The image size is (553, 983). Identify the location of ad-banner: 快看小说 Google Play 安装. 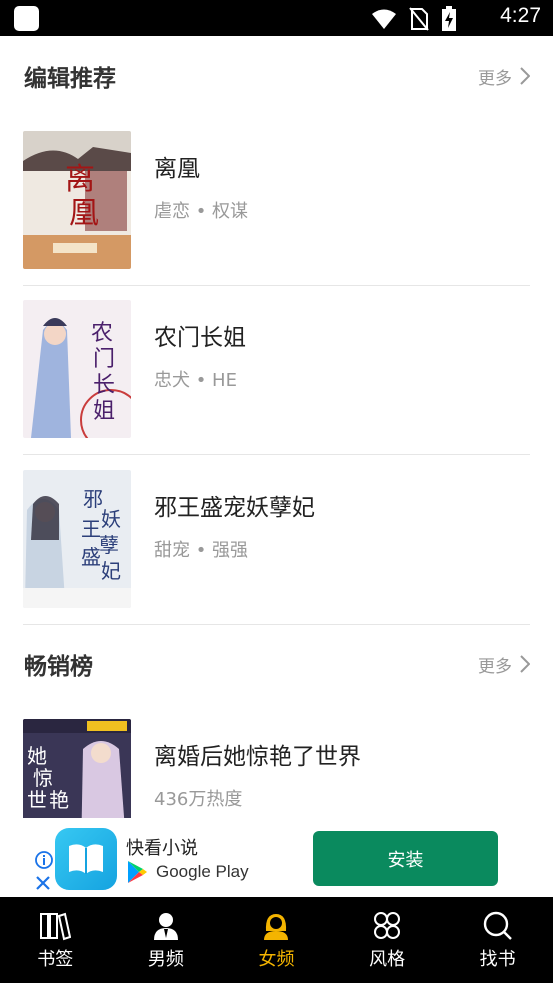
(276, 858).